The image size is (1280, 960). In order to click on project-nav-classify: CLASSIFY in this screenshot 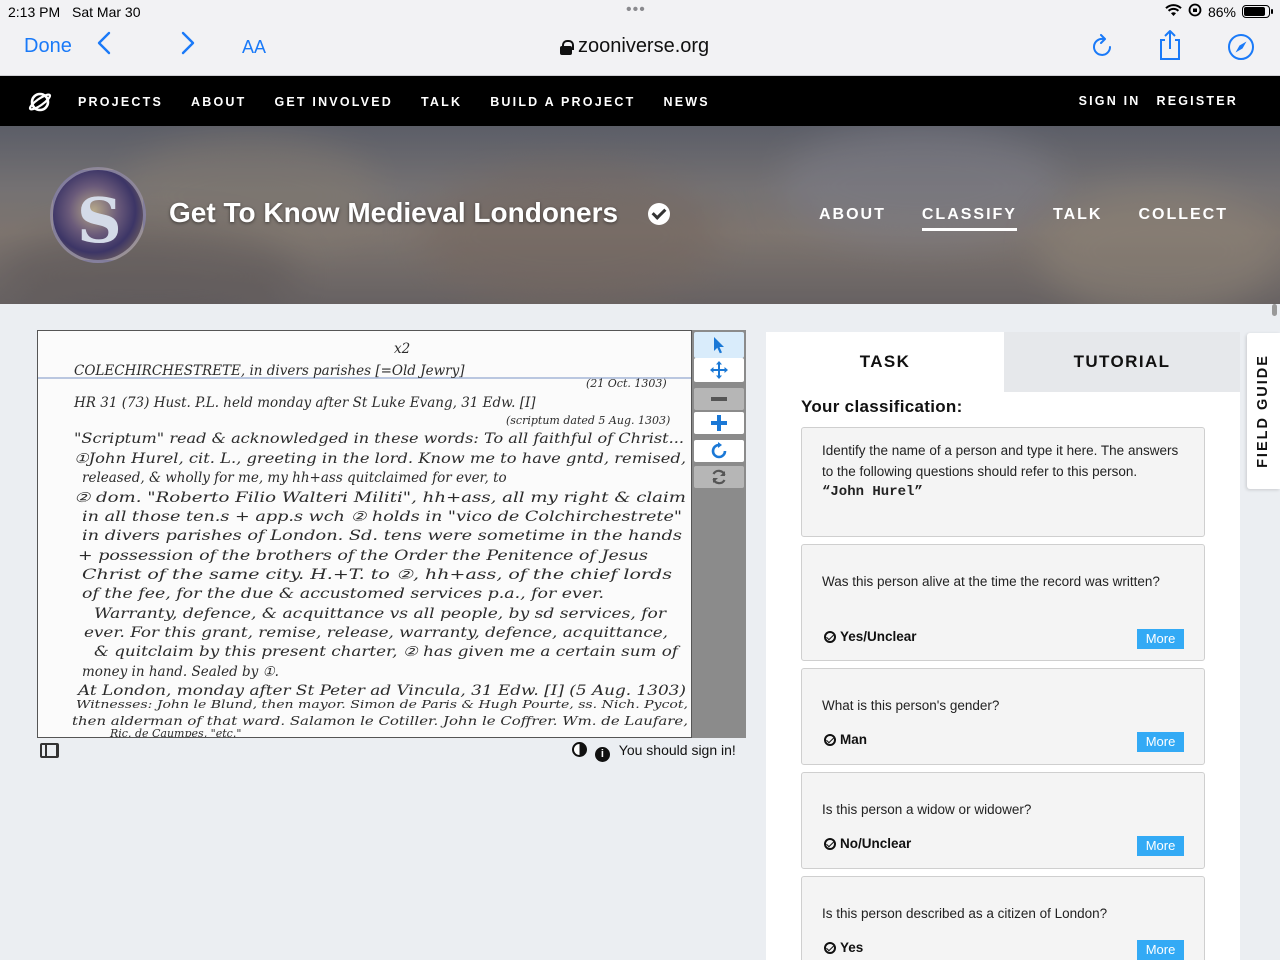, I will do `click(969, 218)`.